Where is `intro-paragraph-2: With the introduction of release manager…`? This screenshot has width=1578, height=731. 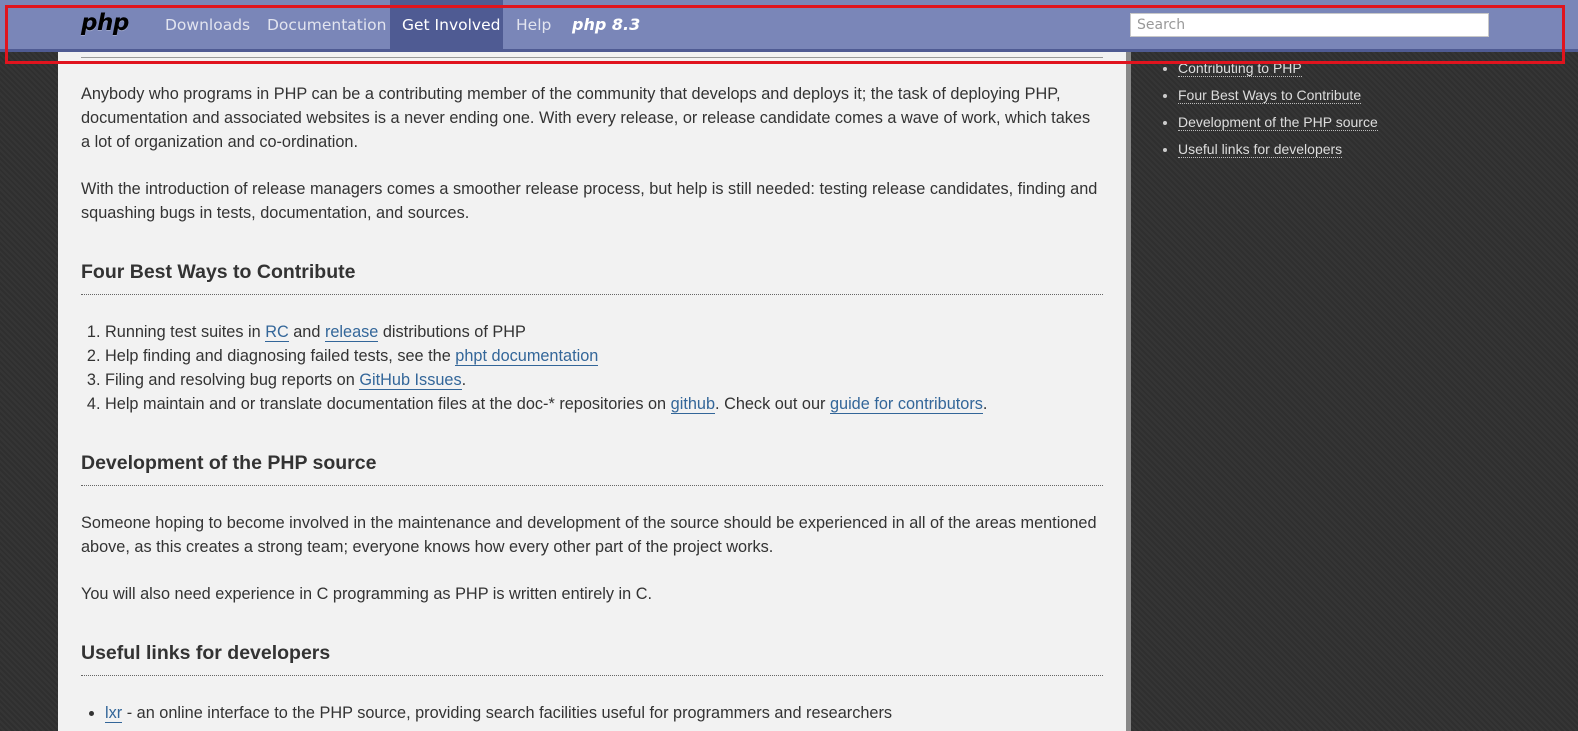 intro-paragraph-2: With the introduction of release manager… is located at coordinates (589, 201).